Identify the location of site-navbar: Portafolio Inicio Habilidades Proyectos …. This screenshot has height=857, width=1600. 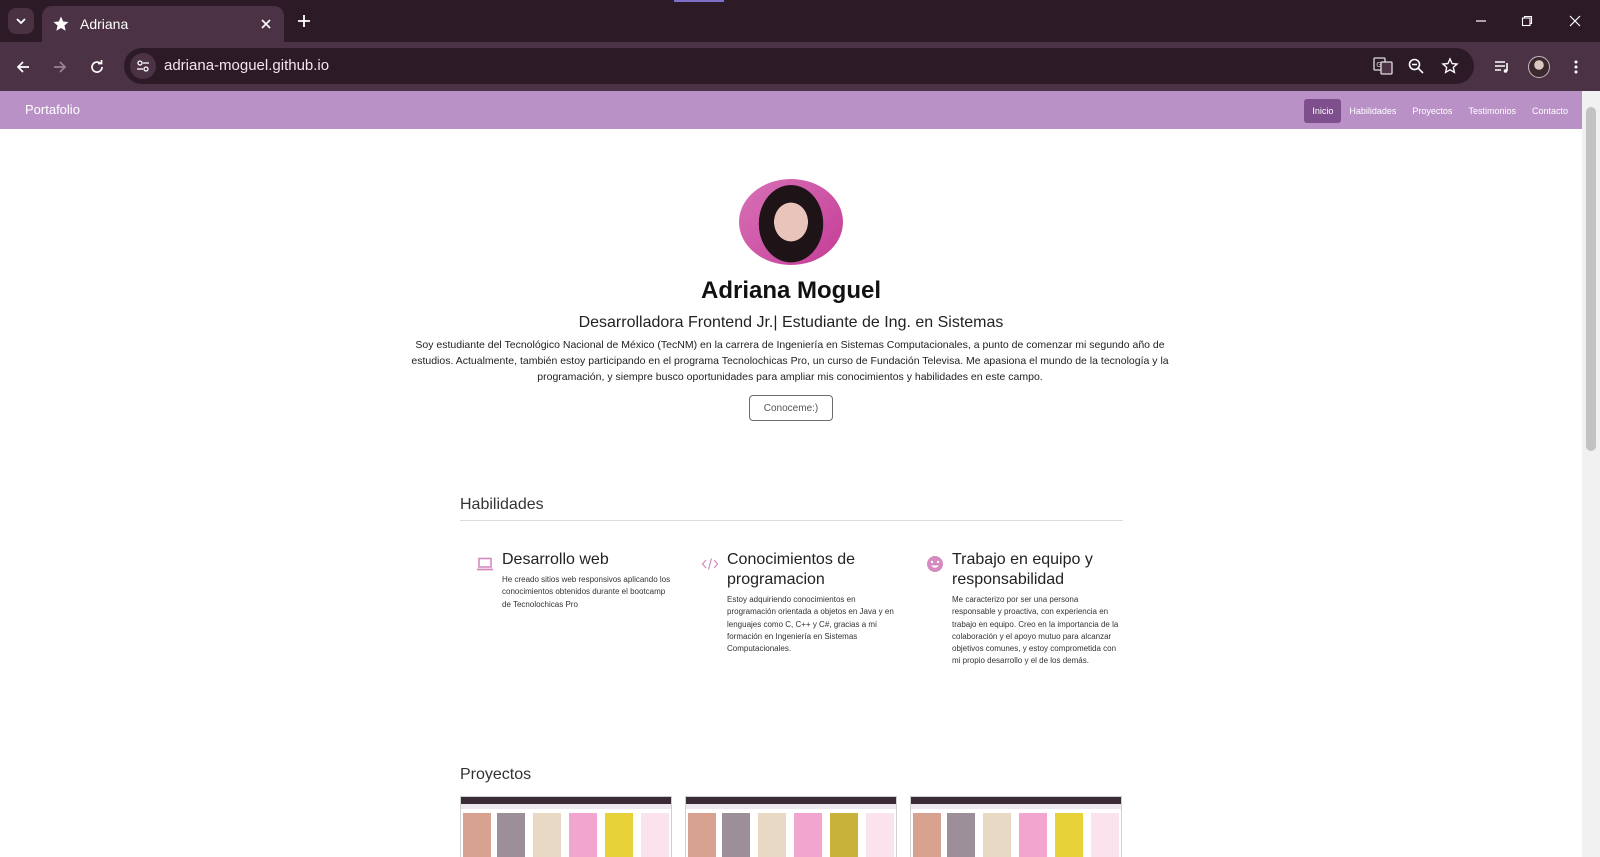
(791, 110).